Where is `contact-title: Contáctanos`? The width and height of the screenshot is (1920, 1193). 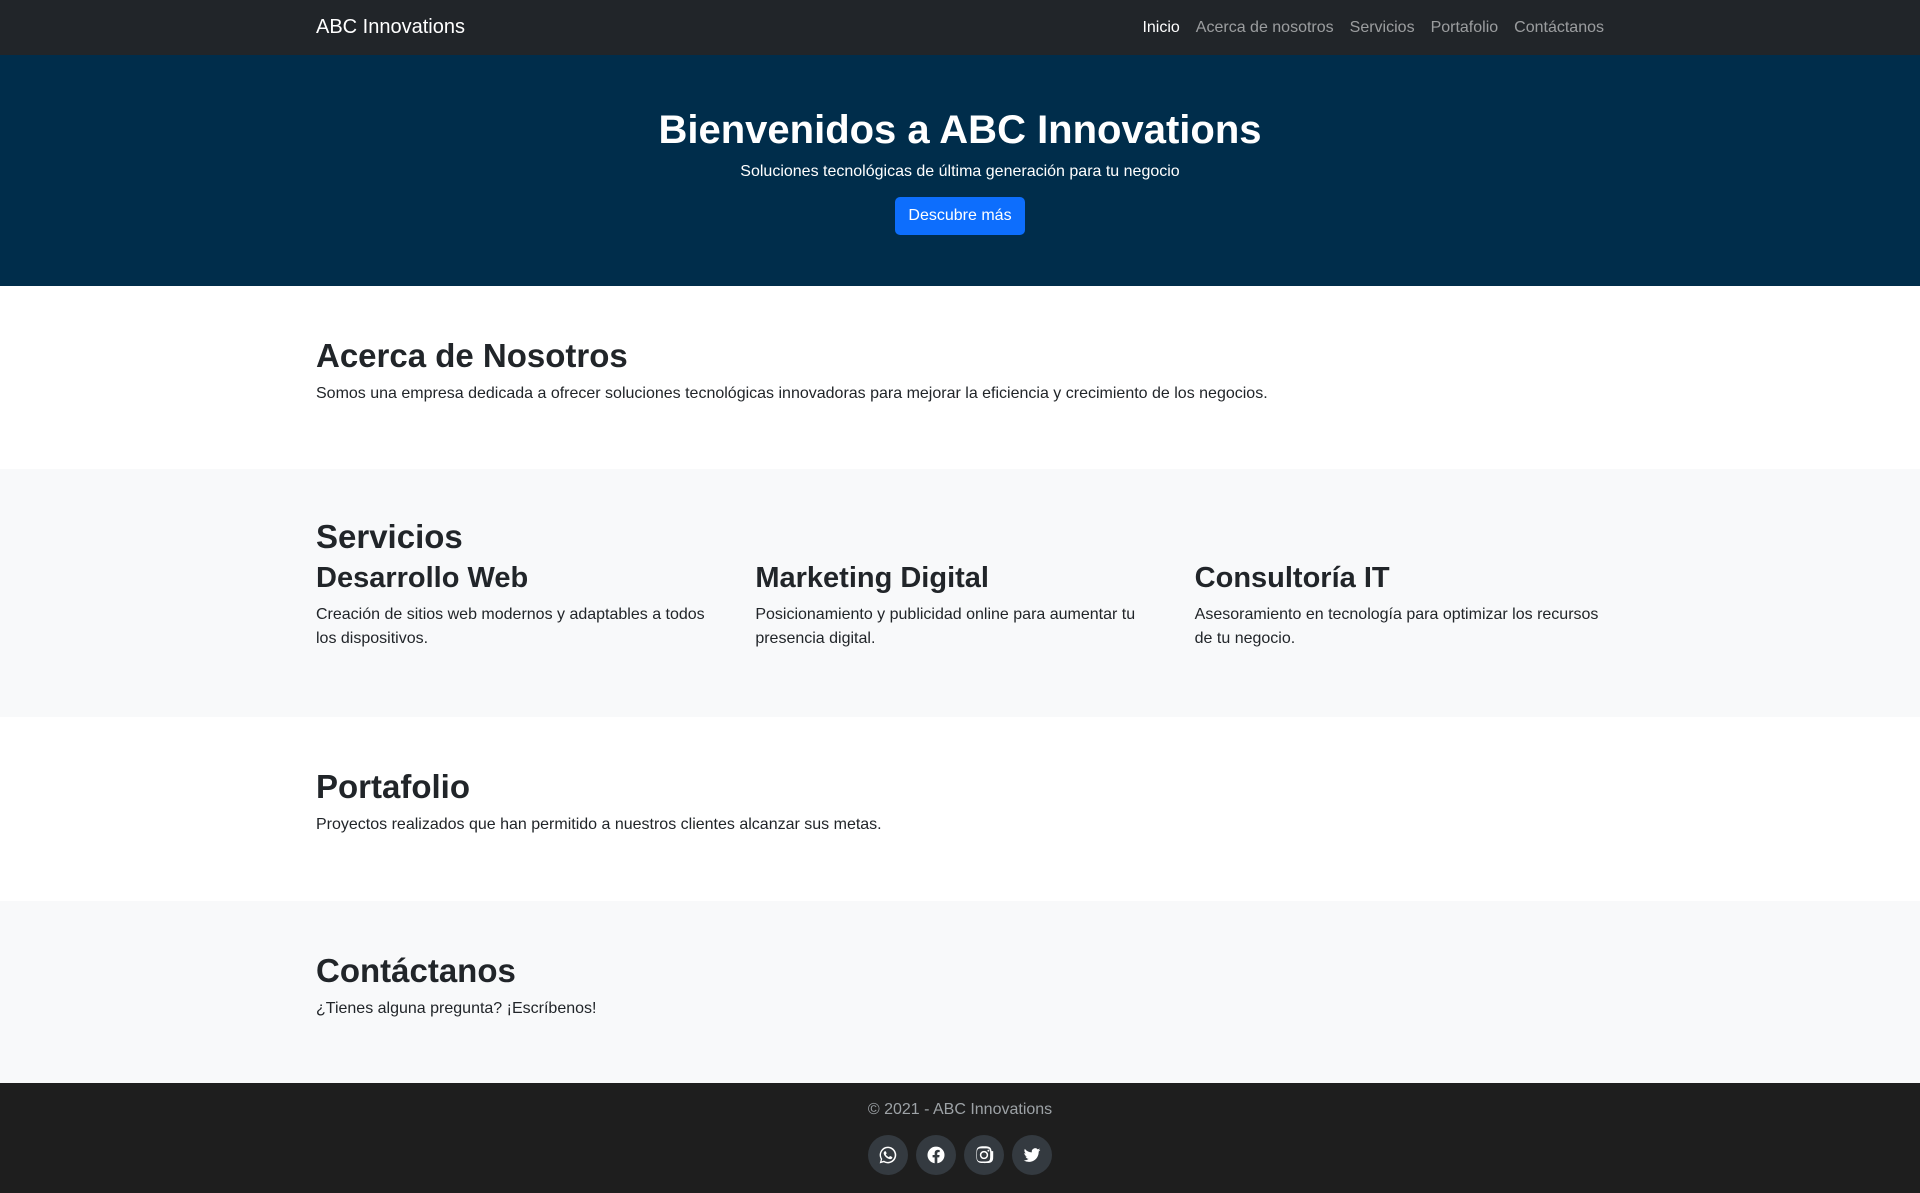 contact-title: Contáctanos is located at coordinates (416, 970).